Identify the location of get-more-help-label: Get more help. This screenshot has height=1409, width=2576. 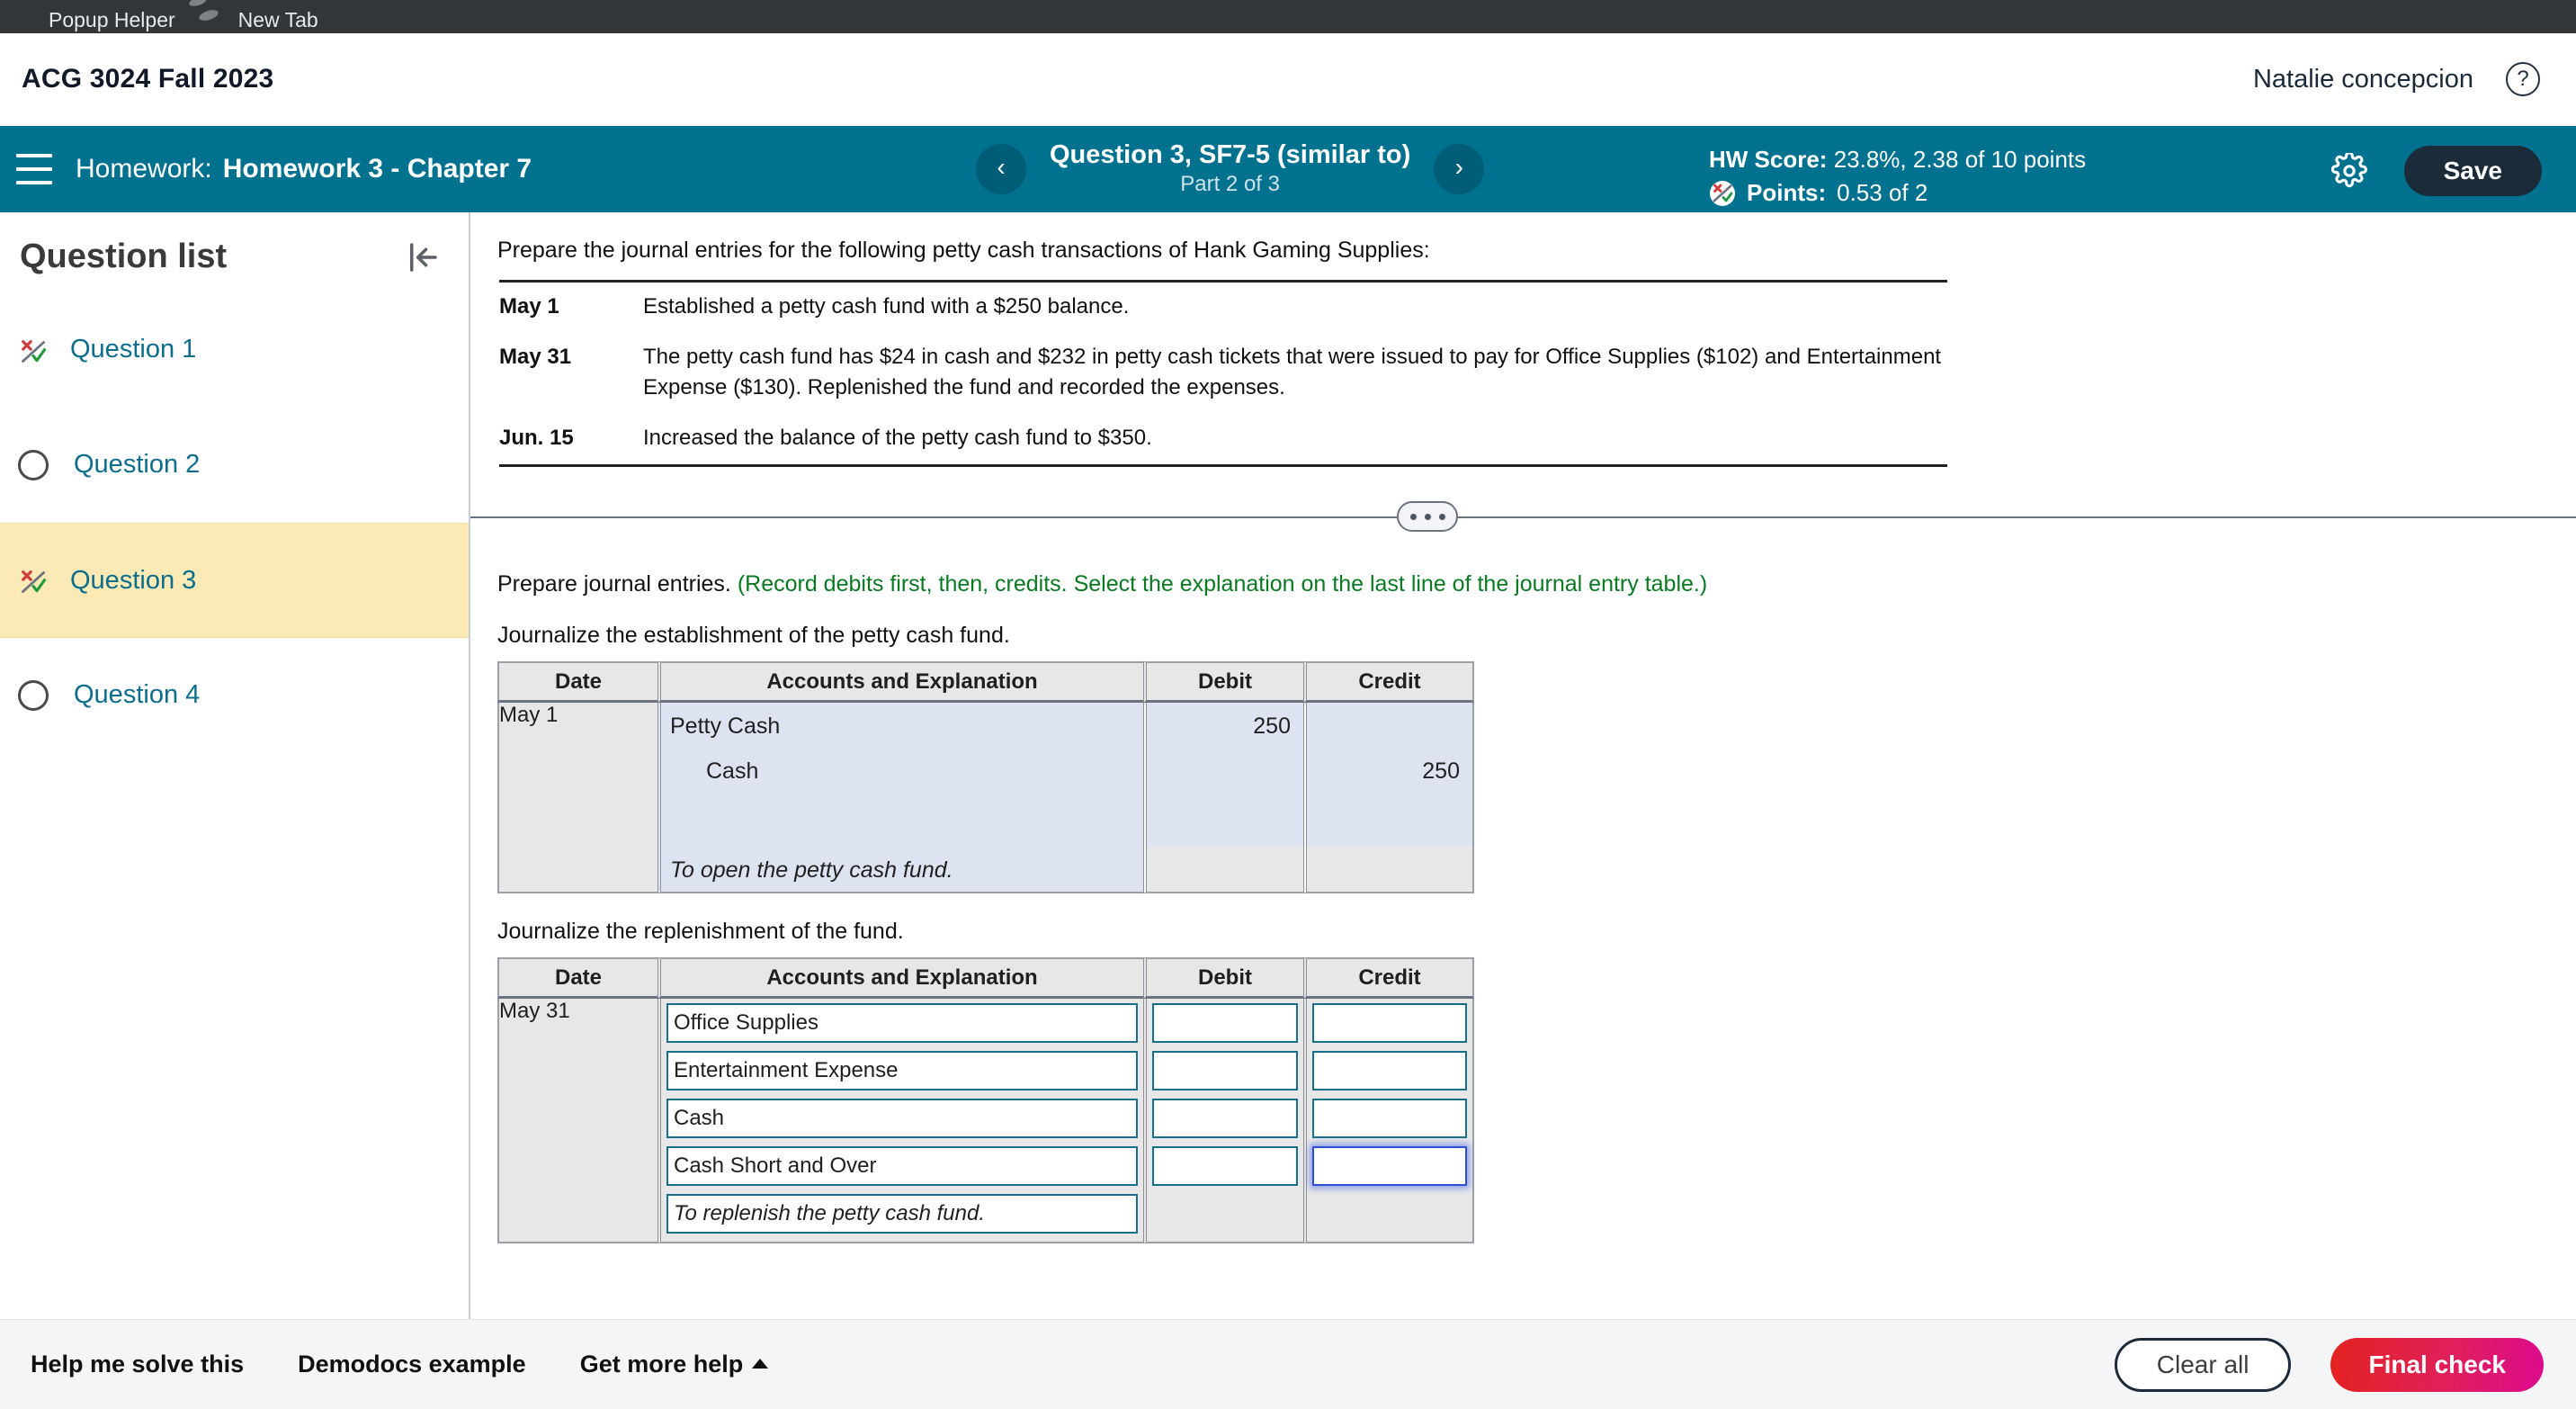
(661, 1364).